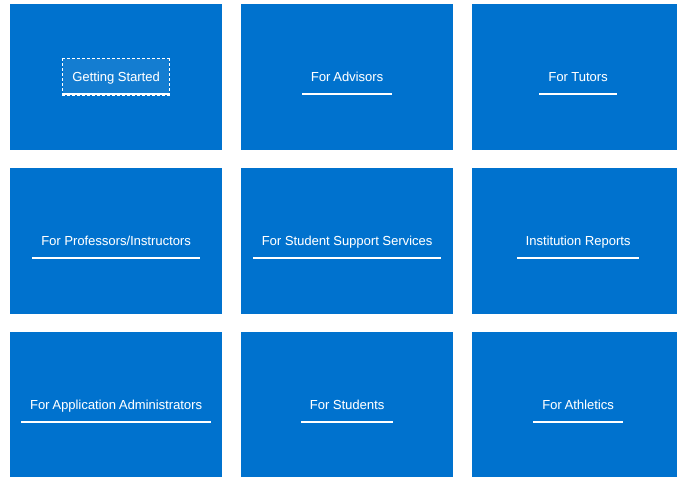  Describe the element at coordinates (578, 77) in the screenshot. I see `tile-link: For Tutors` at that location.